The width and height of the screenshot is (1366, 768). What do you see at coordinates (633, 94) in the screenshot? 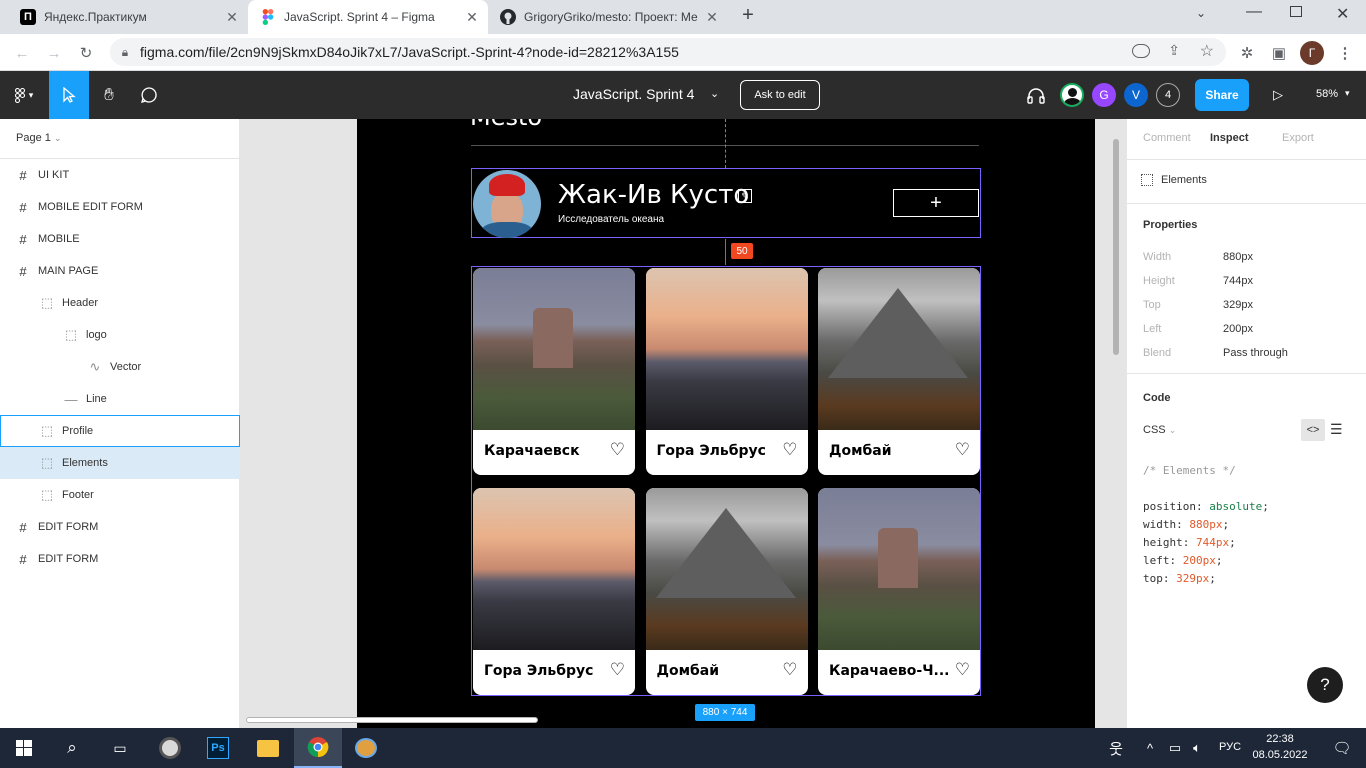
I see `file-title: JavaScript. Sprint 4` at bounding box center [633, 94].